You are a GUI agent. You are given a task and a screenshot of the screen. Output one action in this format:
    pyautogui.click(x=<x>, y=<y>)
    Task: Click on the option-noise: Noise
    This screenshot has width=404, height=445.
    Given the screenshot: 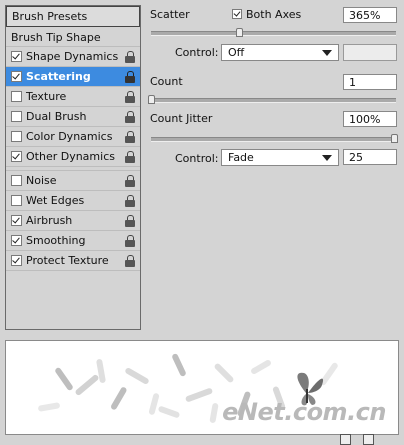 What is the action you would take?
    pyautogui.click(x=73, y=181)
    